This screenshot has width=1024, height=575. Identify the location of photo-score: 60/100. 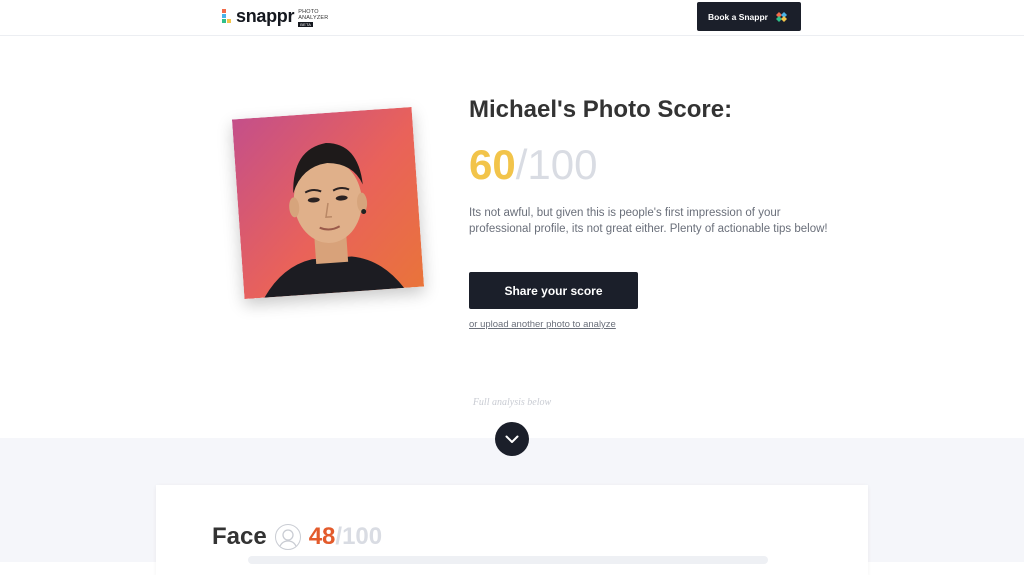
(533, 165).